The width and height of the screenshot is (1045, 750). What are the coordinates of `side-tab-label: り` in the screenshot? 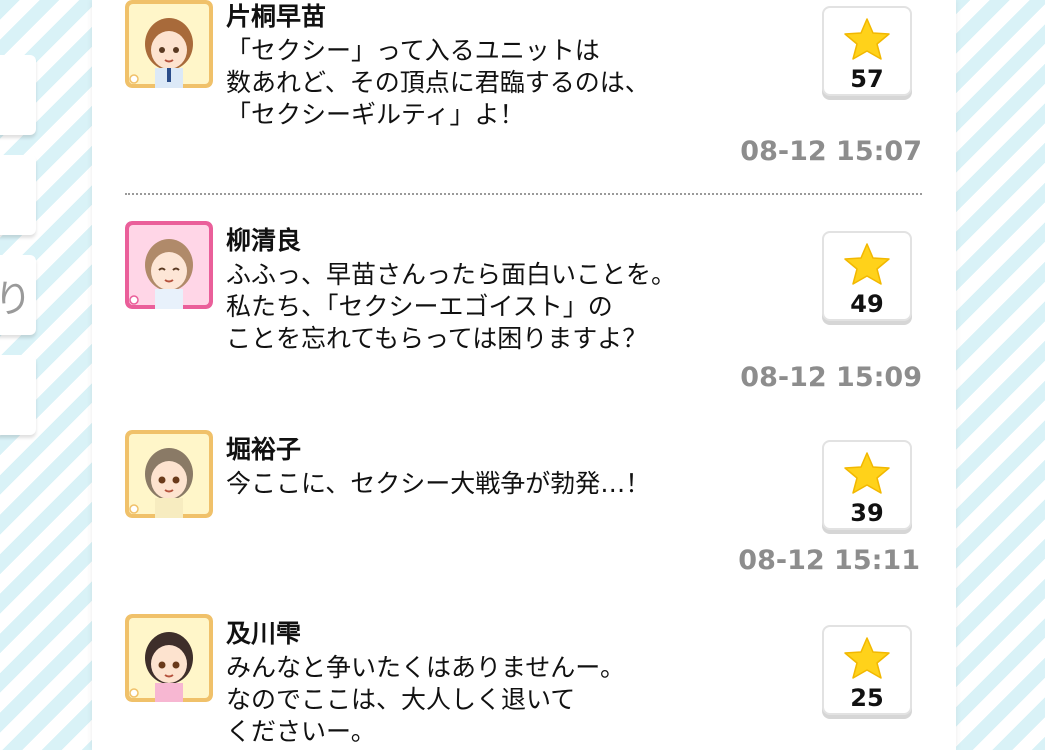 It's located at (16, 298).